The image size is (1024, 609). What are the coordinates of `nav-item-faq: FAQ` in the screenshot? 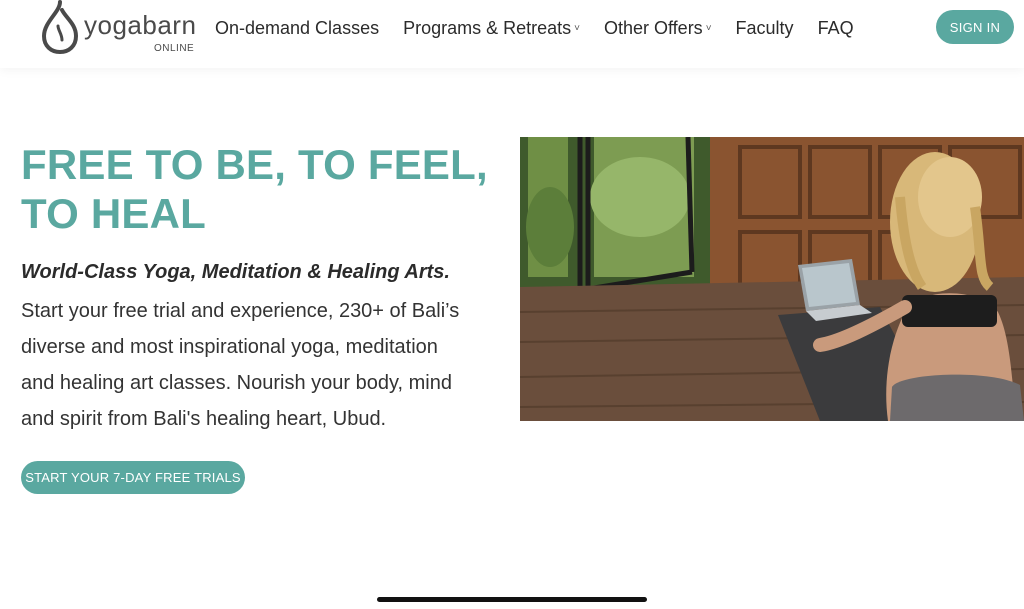 It's located at (836, 28).